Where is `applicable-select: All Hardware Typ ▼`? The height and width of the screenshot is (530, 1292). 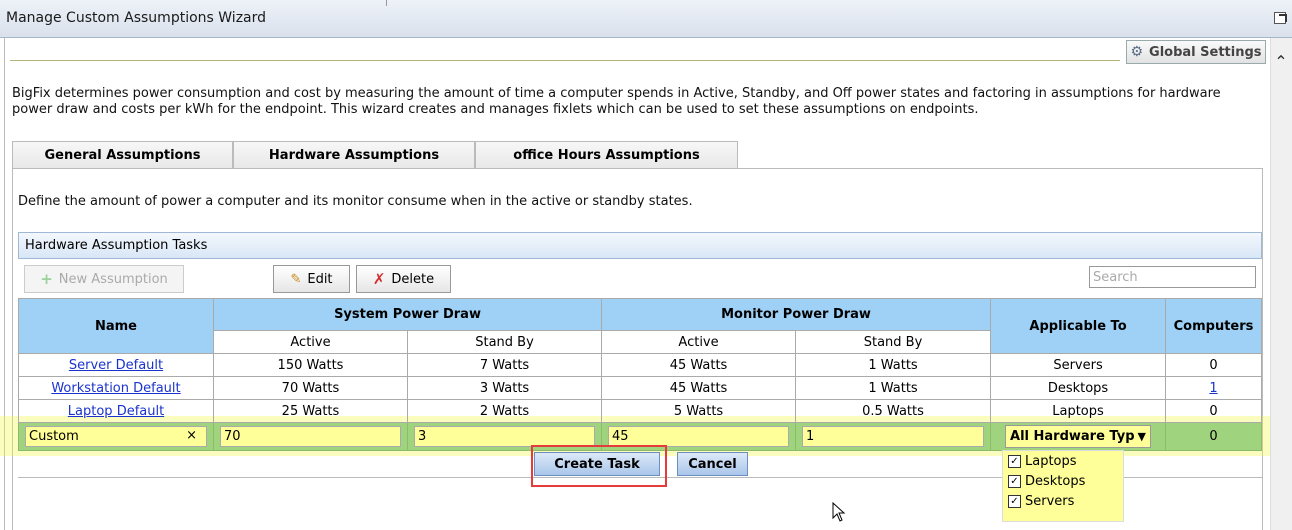
applicable-select: All Hardware Typ ▼ is located at coordinates (1078, 436).